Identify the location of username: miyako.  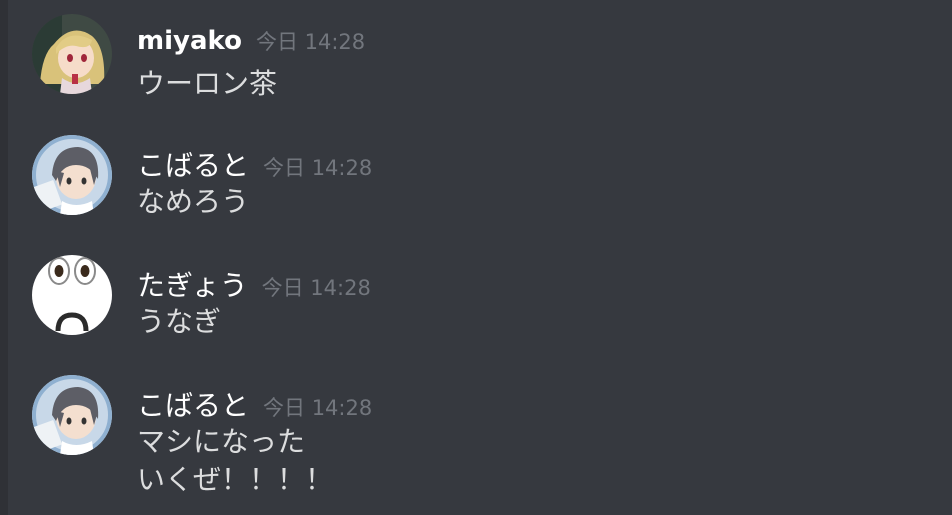
(189, 41).